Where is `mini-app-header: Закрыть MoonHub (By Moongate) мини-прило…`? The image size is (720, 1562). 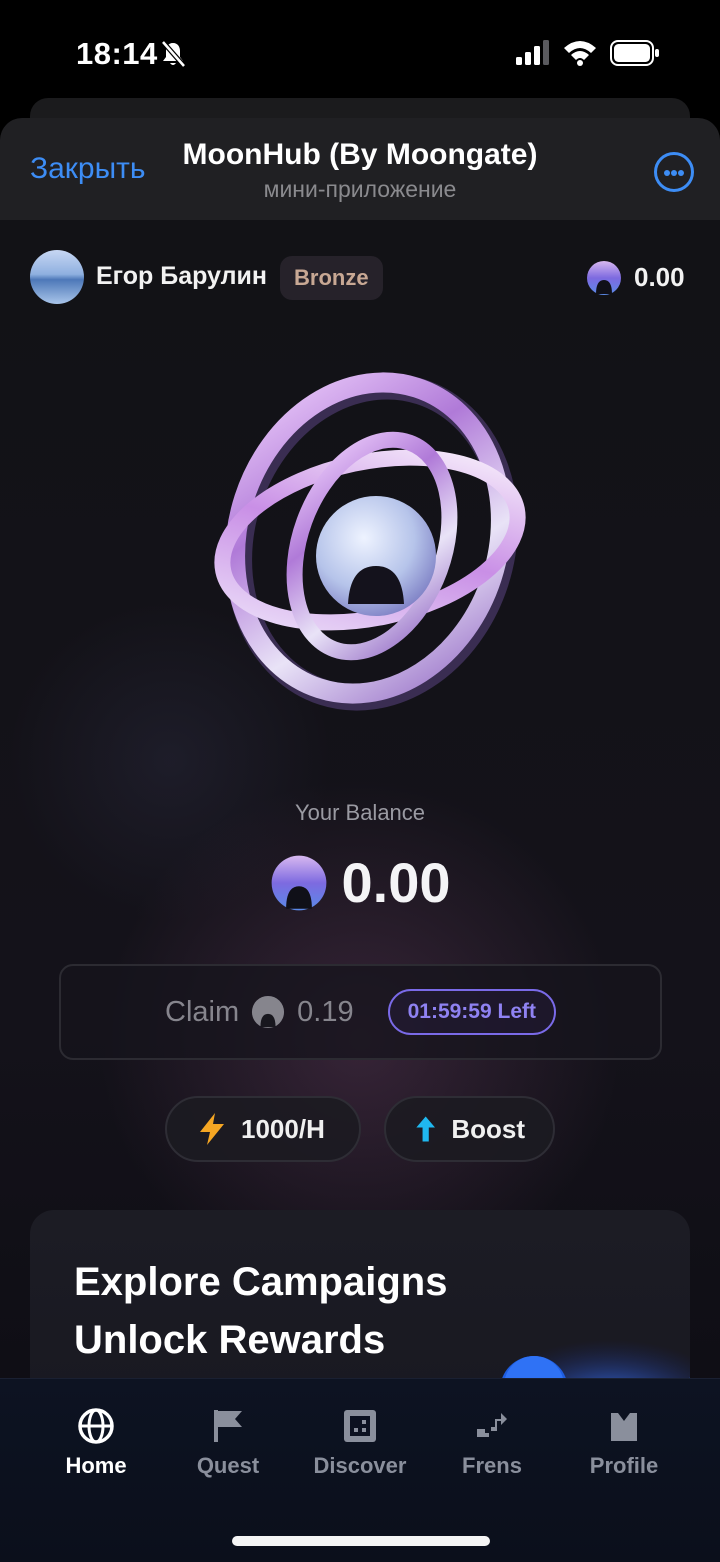
mini-app-header: Закрыть MoonHub (By Moongate) мини-прило… is located at coordinates (360, 169).